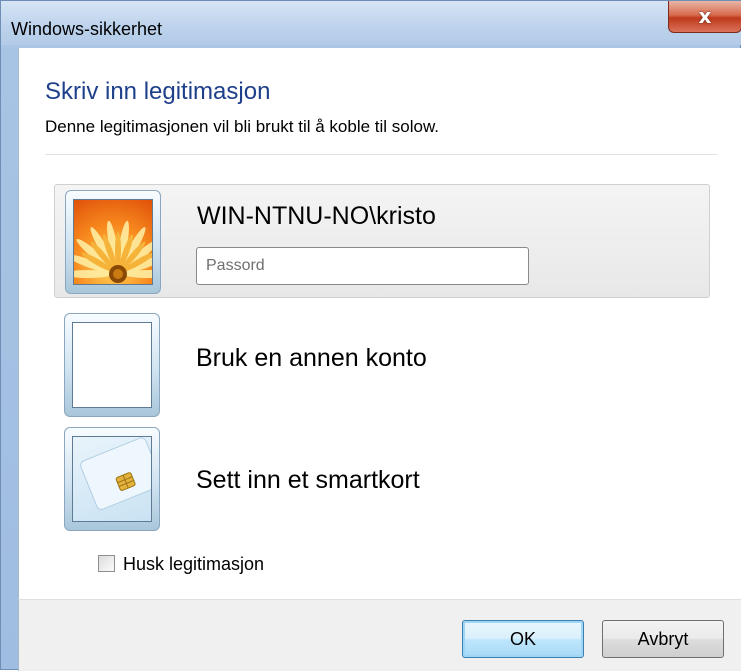  I want to click on ok-button: OK, so click(523, 639).